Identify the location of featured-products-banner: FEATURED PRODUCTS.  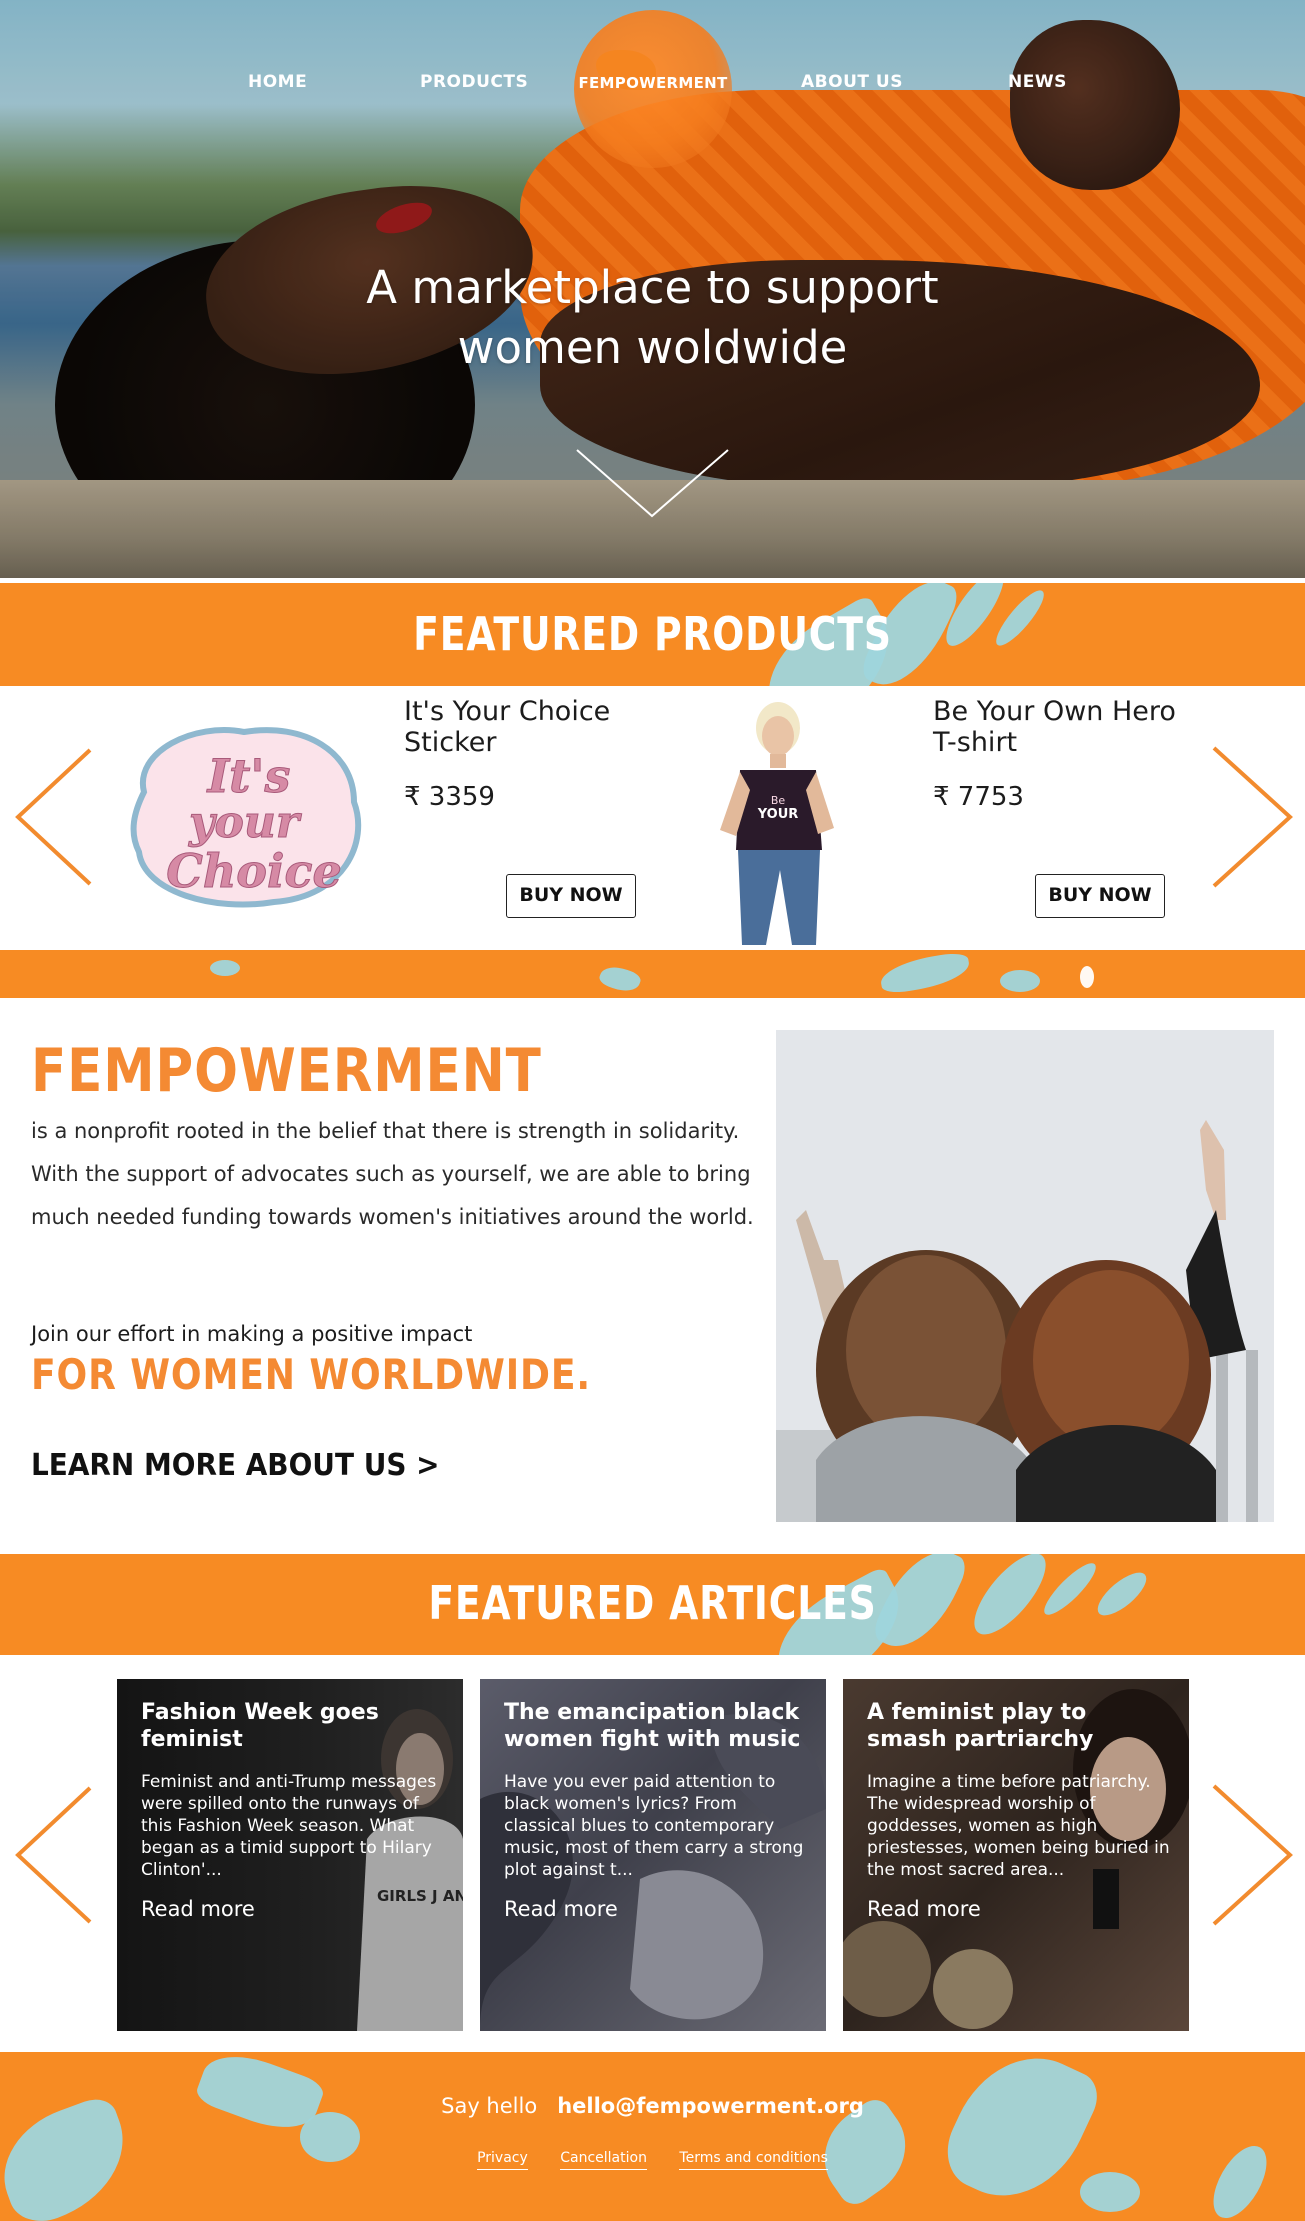
(652, 634).